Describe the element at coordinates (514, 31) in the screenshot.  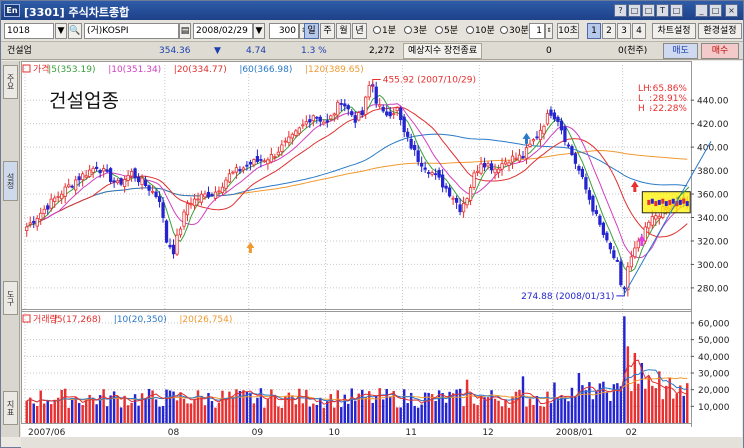
I see `minute-30-radio: 30분` at that location.